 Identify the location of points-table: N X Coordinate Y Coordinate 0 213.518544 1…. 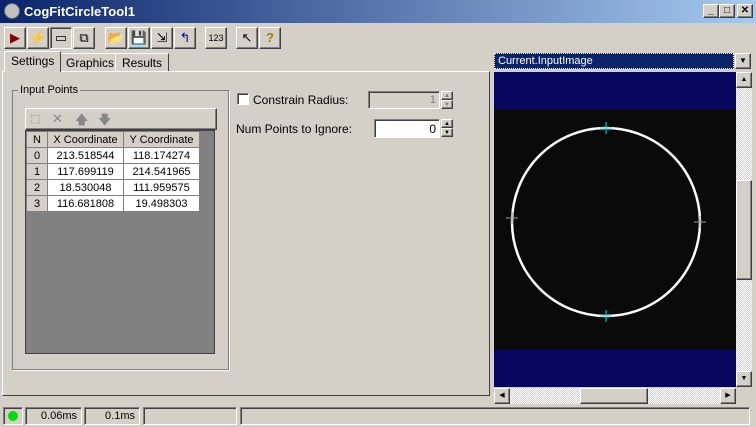
(113, 171).